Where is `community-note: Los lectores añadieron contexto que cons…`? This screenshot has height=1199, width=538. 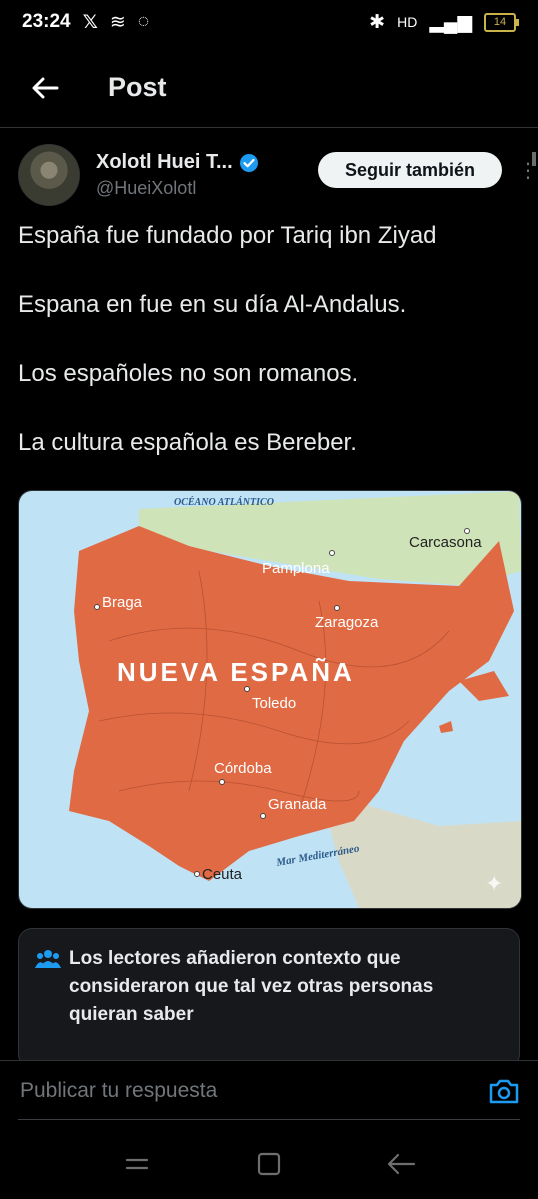
community-note: Los lectores añadieron contexto que cons… is located at coordinates (269, 998).